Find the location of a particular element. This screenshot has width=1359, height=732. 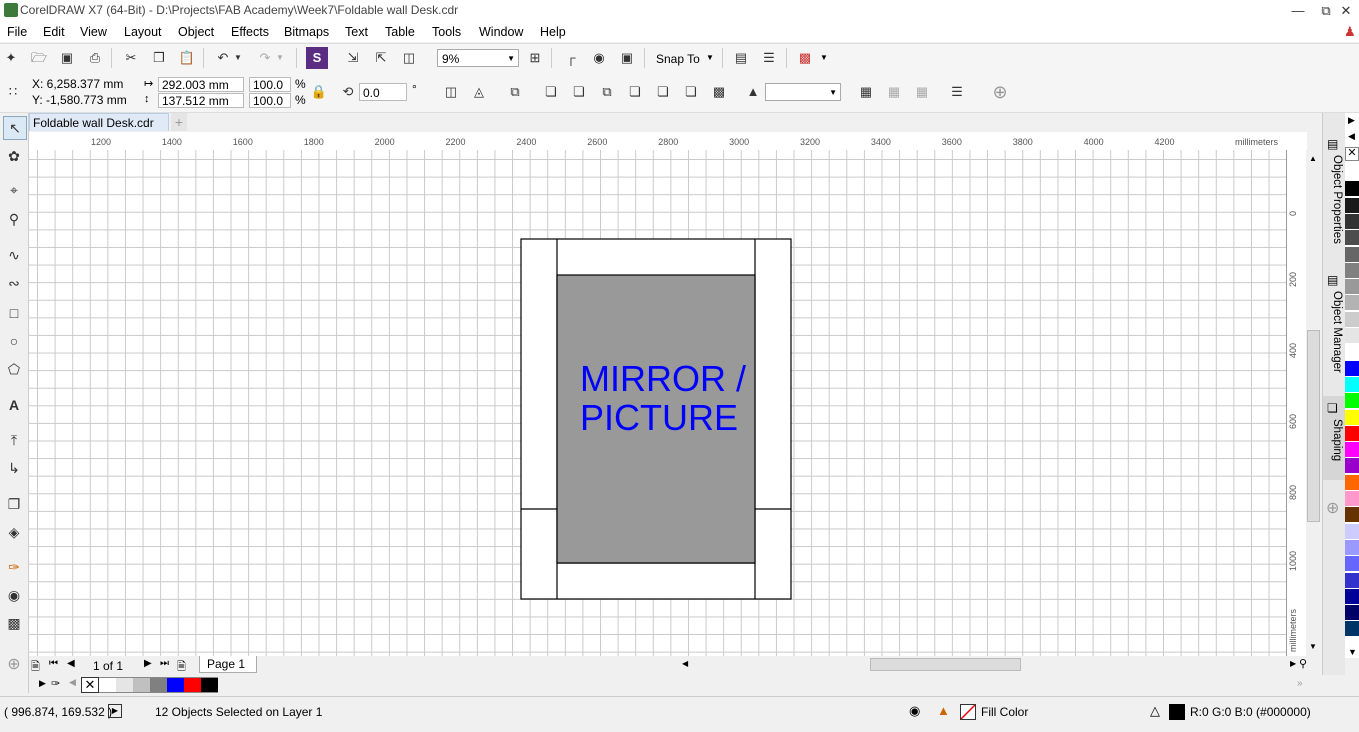

close-button: ✕ is located at coordinates (1345, 11).